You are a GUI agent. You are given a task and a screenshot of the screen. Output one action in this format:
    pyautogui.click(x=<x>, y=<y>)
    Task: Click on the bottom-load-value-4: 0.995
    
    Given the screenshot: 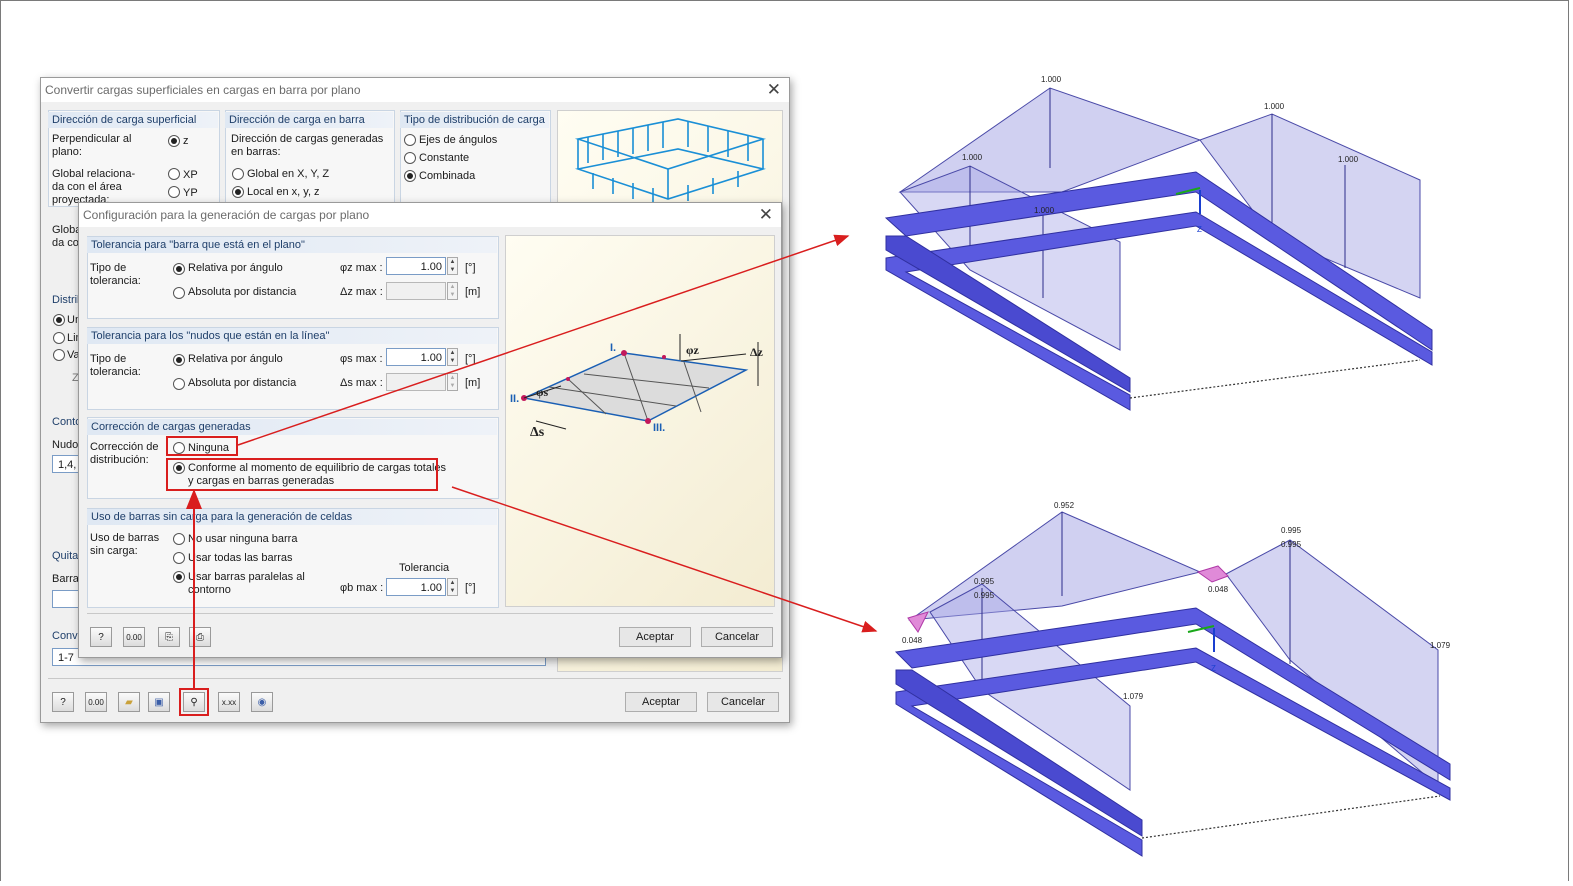 What is the action you would take?
    pyautogui.click(x=984, y=581)
    